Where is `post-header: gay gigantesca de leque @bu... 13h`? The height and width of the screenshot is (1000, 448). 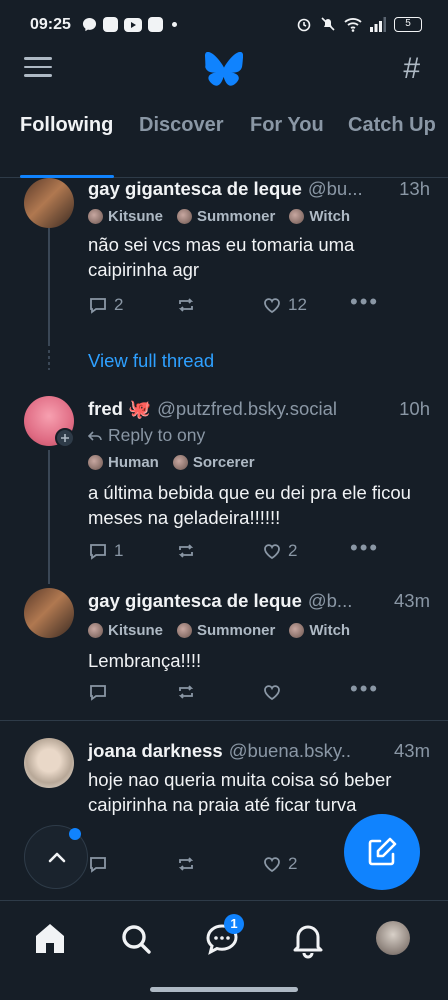
post-header: gay gigantesca de leque @bu... 13h is located at coordinates (259, 189).